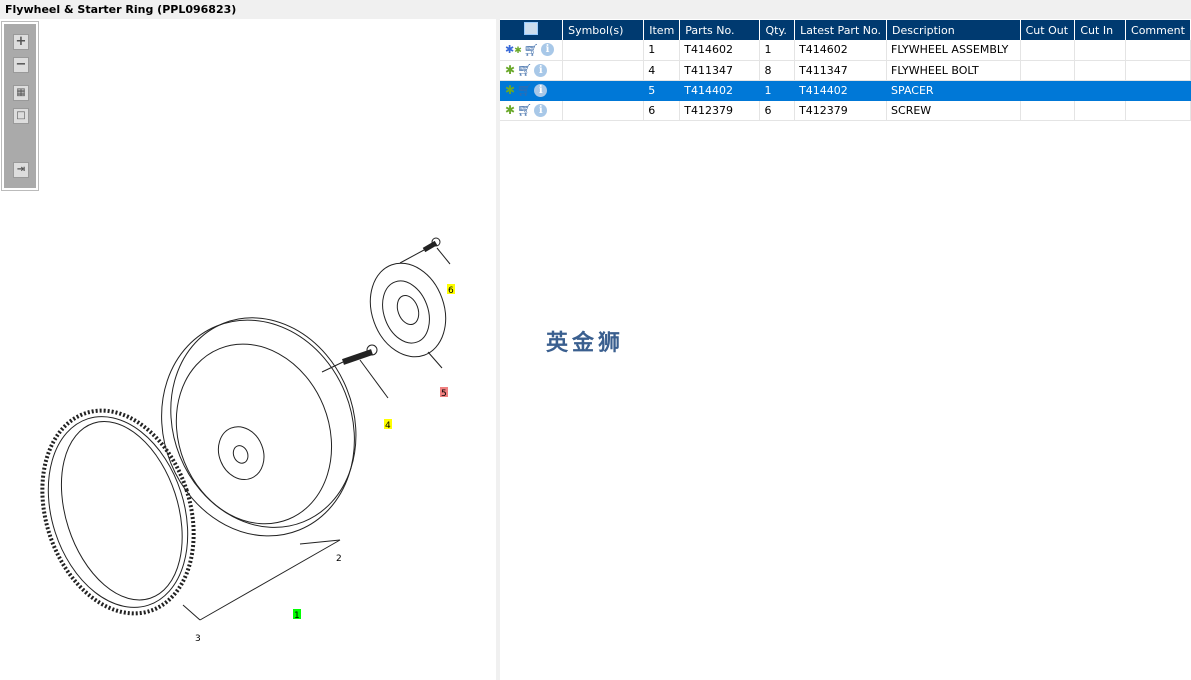 Image resolution: width=1191 pixels, height=680 pixels. Describe the element at coordinates (662, 110) in the screenshot. I see `cell-item: 6` at that location.